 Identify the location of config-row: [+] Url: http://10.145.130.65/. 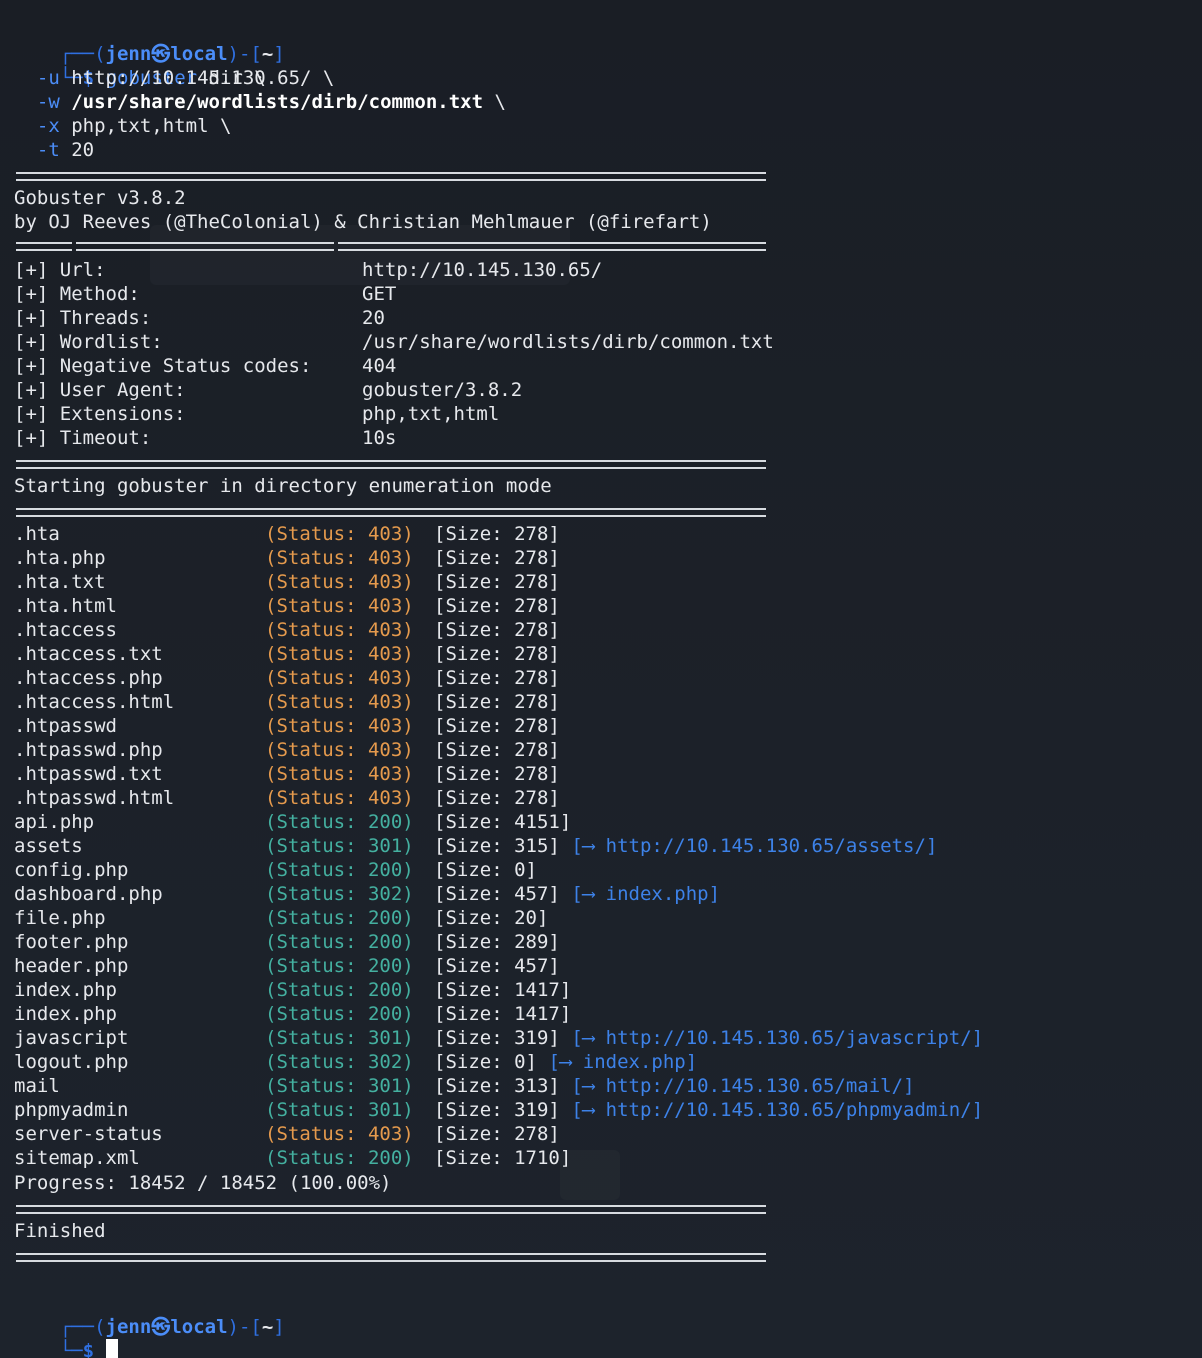
(464, 270).